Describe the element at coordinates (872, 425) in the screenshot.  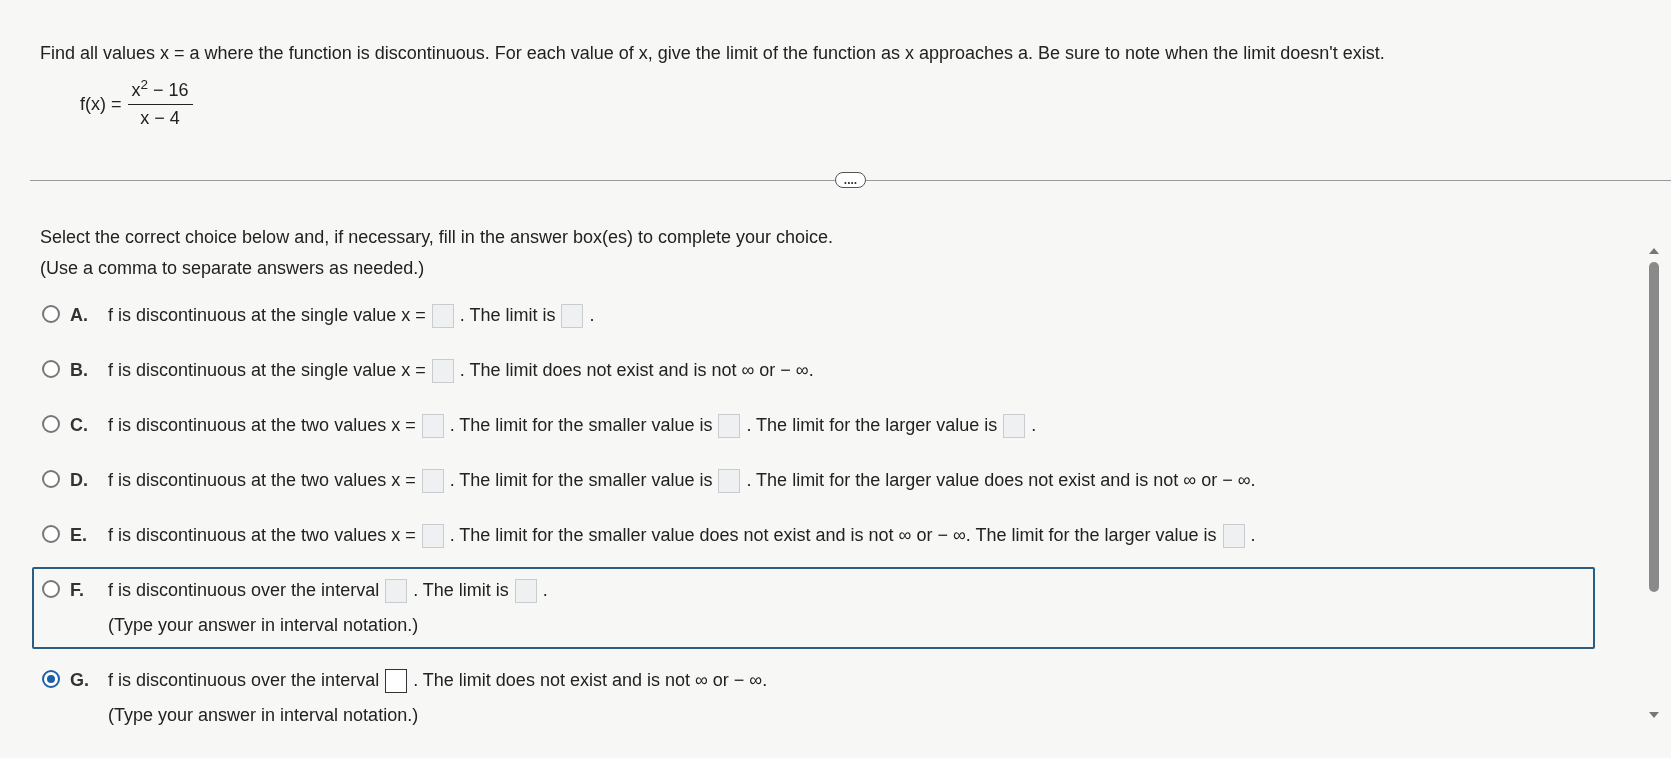
I see `choice-text: . The limit for the larger value is` at that location.